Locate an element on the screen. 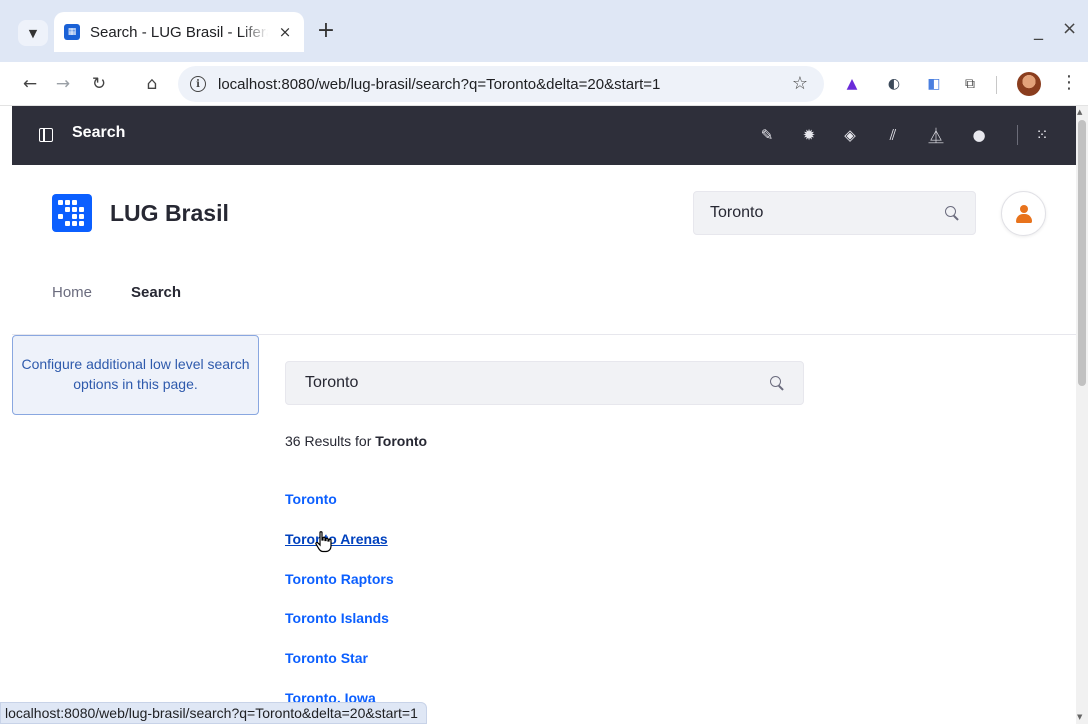 The width and height of the screenshot is (1088, 724). browser-menu-icon: ⋮ is located at coordinates (1069, 82).